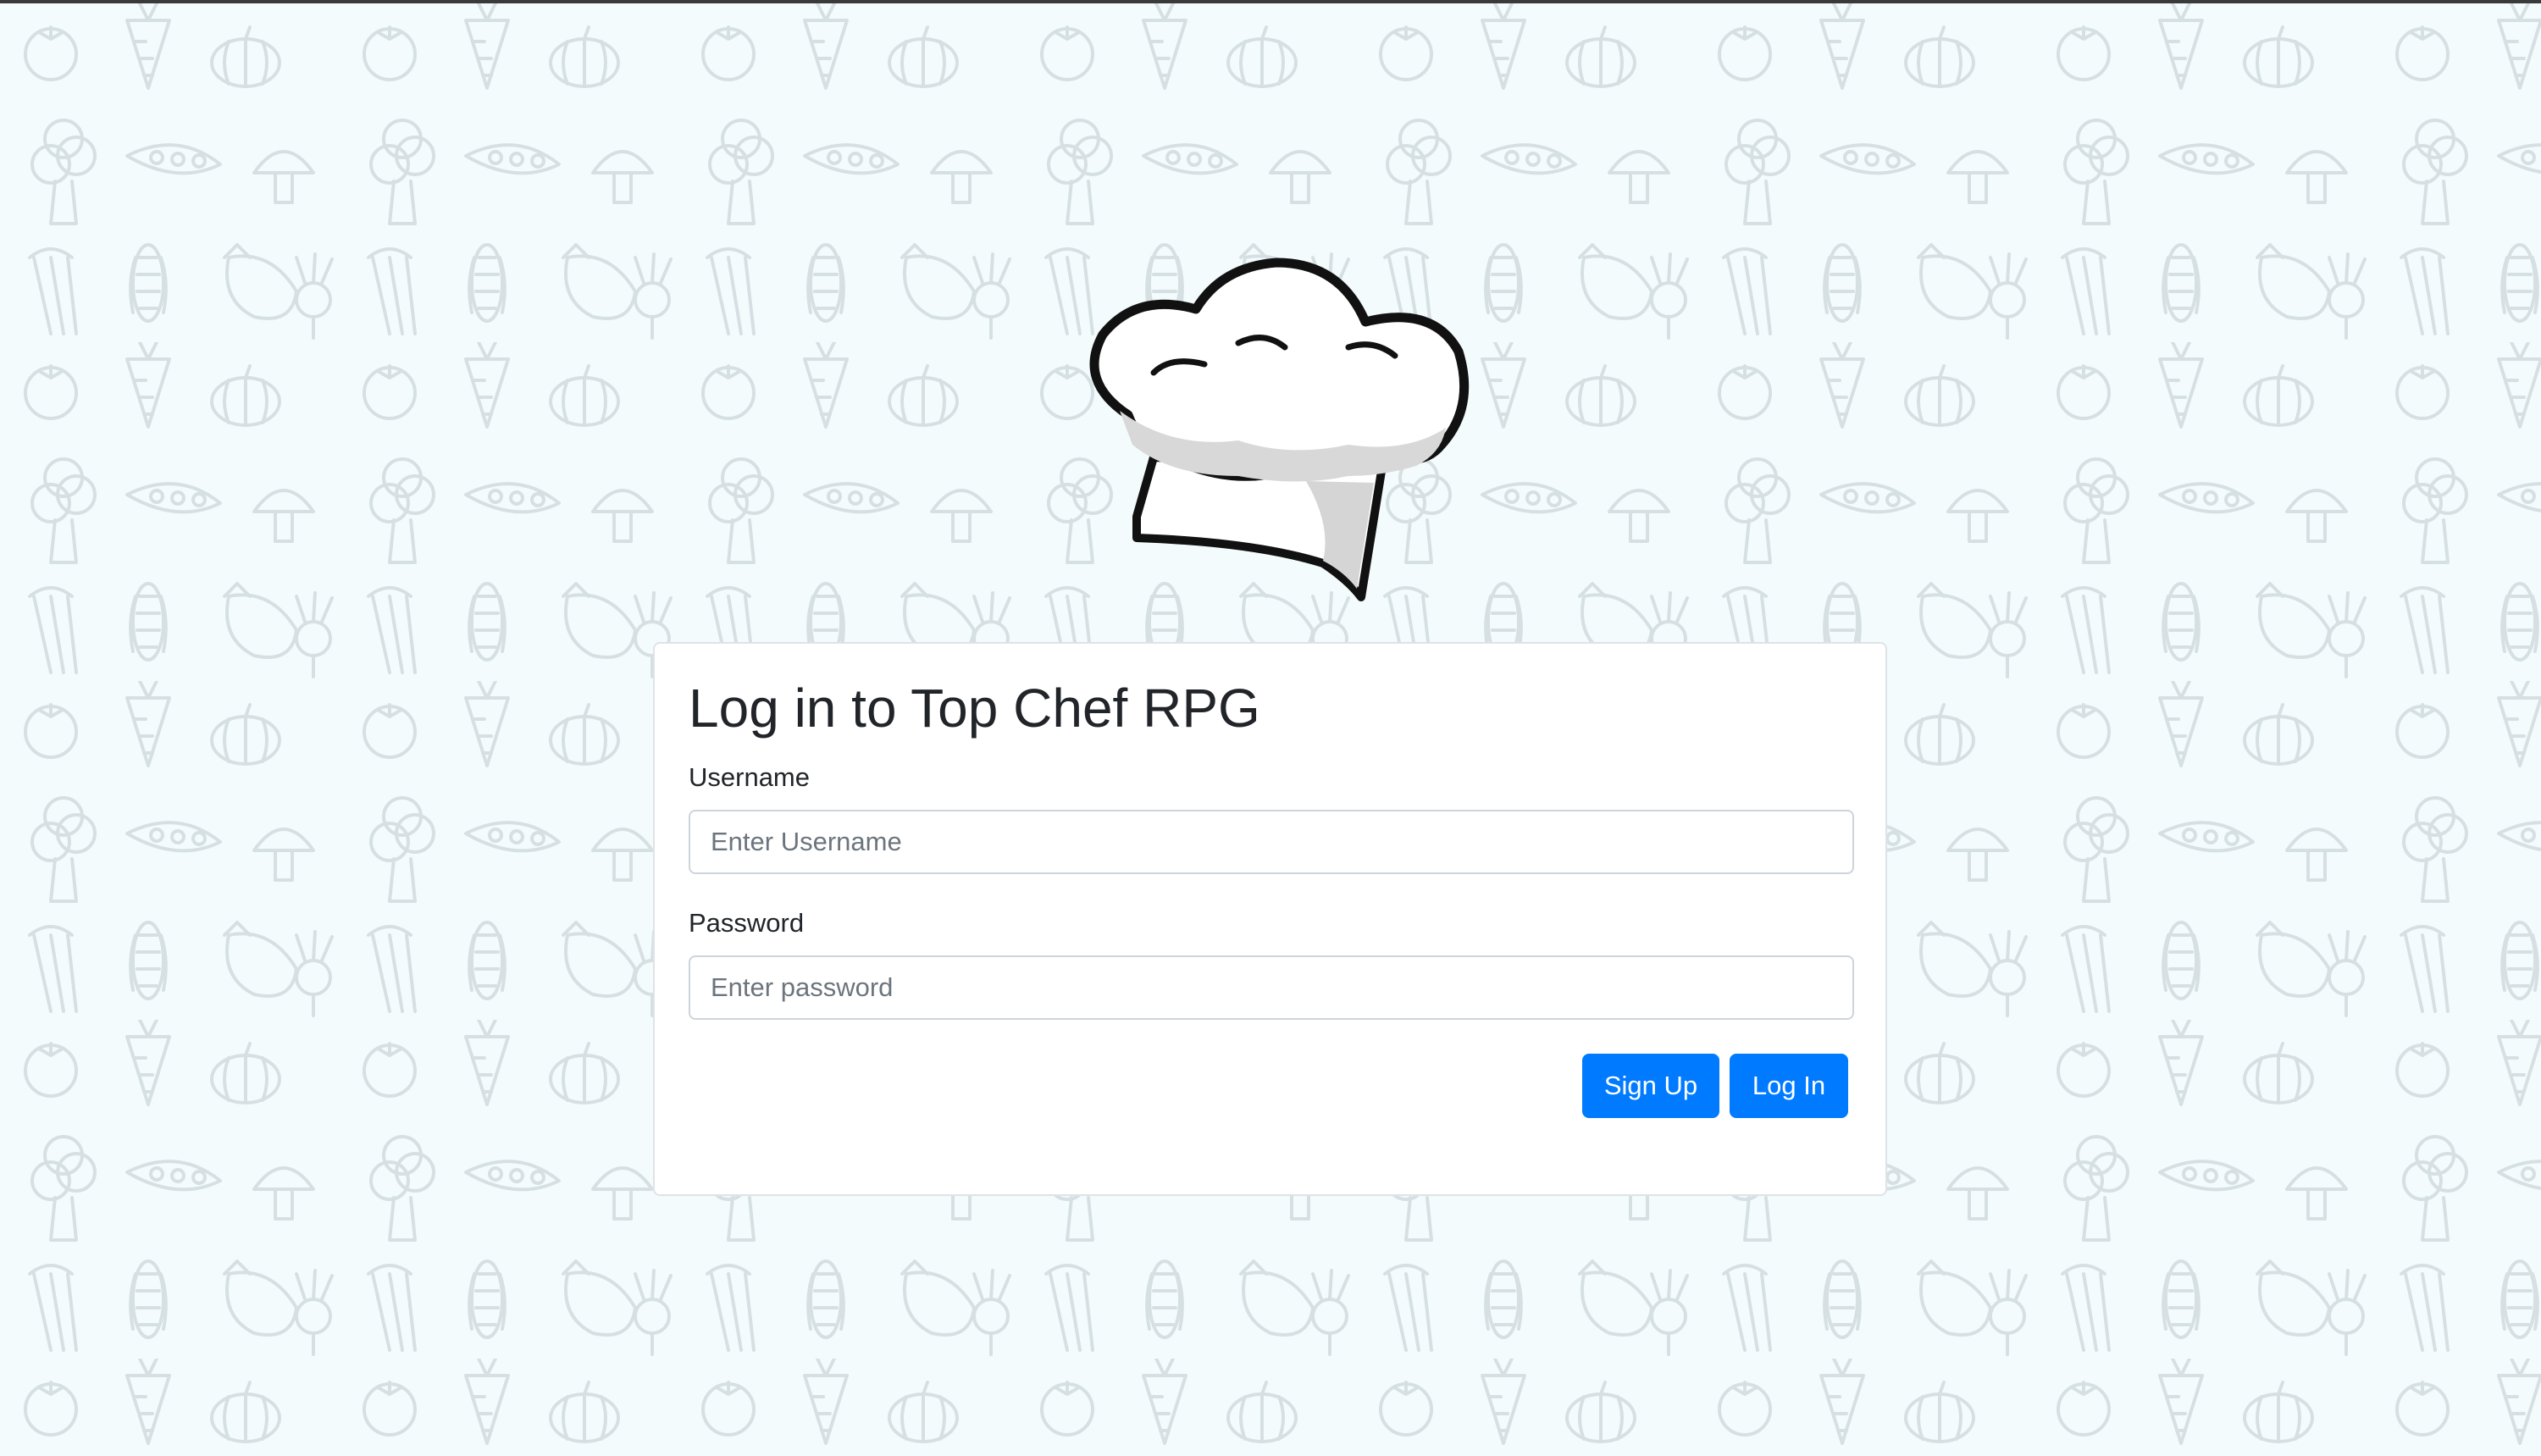 This screenshot has height=1456, width=2541. What do you see at coordinates (1271, 987) in the screenshot?
I see `password-input` at bounding box center [1271, 987].